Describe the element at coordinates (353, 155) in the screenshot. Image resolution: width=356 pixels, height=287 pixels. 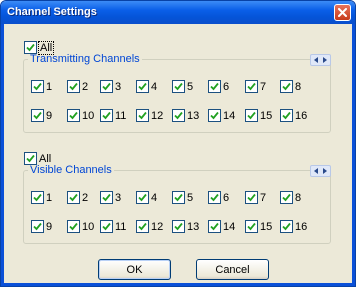
I see `window-frame-right` at that location.